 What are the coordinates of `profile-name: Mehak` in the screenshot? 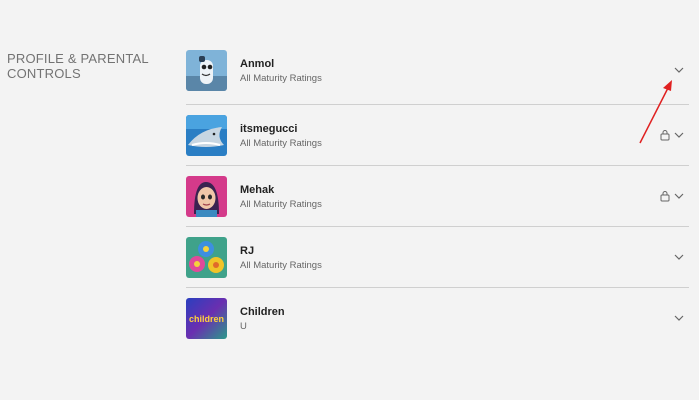 It's located at (257, 190).